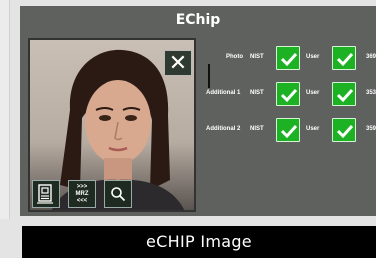 The image size is (376, 258). What do you see at coordinates (371, 57) in the screenshot?
I see `row-value-photo: 369` at bounding box center [371, 57].